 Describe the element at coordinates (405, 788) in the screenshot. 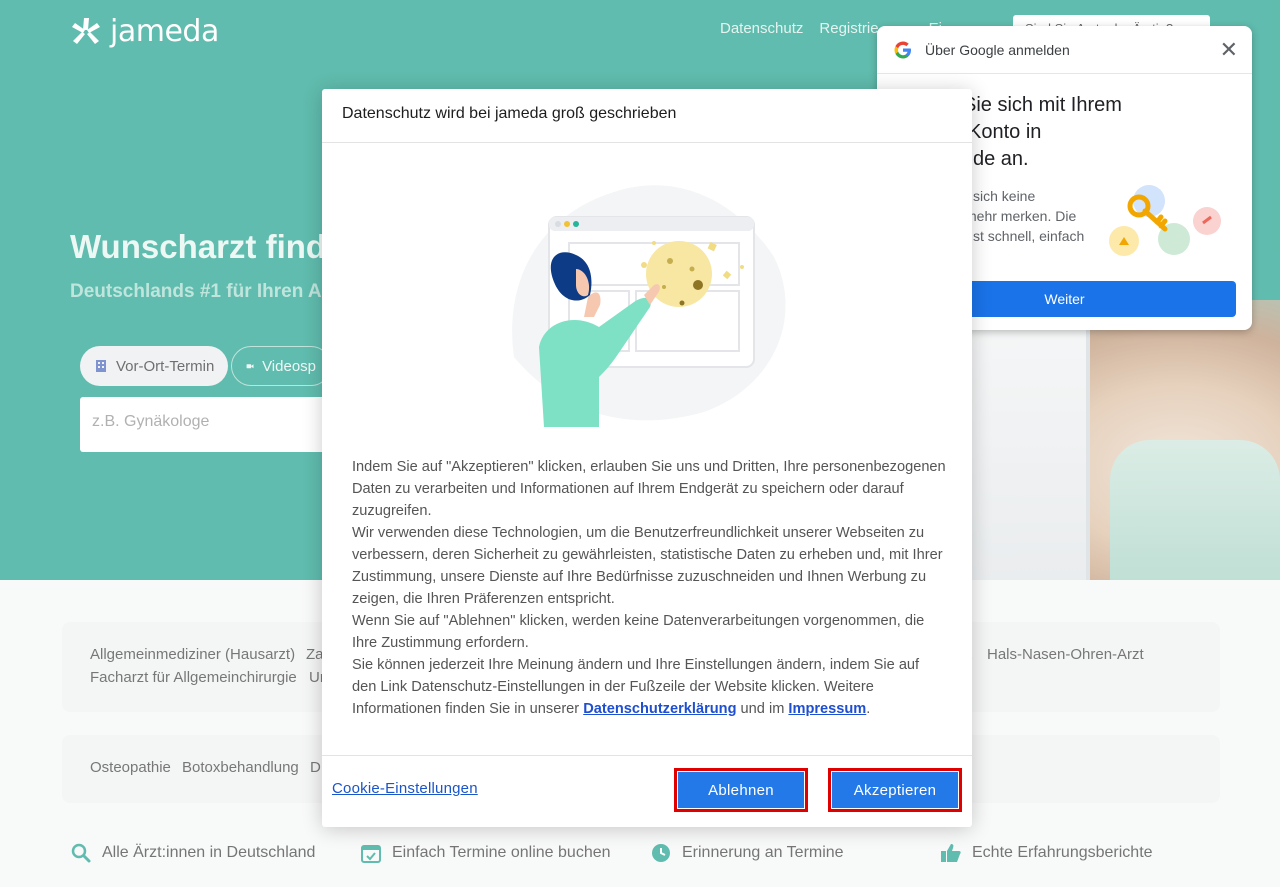

I see `cookie-settings-link: Cookie-Einstellungen` at that location.